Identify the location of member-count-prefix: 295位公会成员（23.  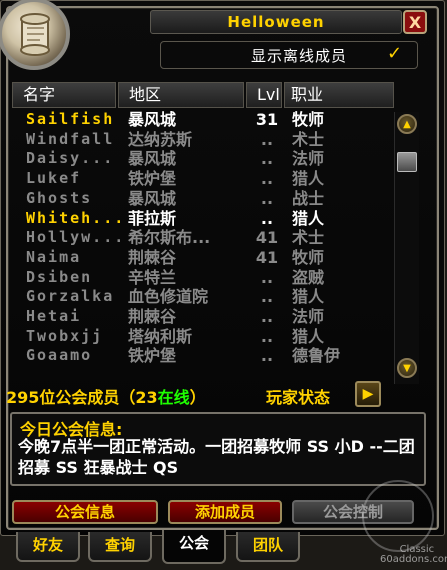
(82, 397).